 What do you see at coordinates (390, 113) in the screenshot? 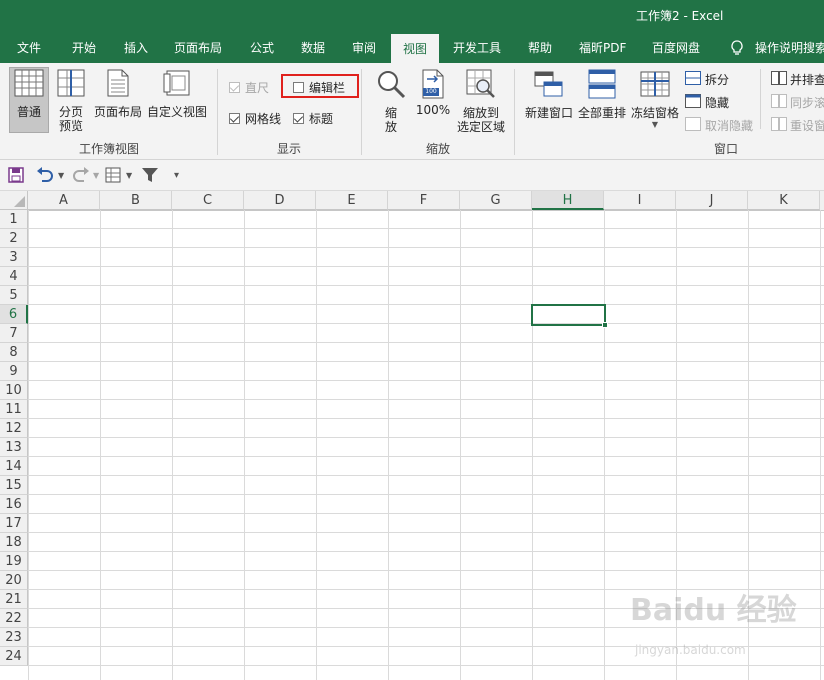
I see `zoom-label-1: 缩` at bounding box center [390, 113].